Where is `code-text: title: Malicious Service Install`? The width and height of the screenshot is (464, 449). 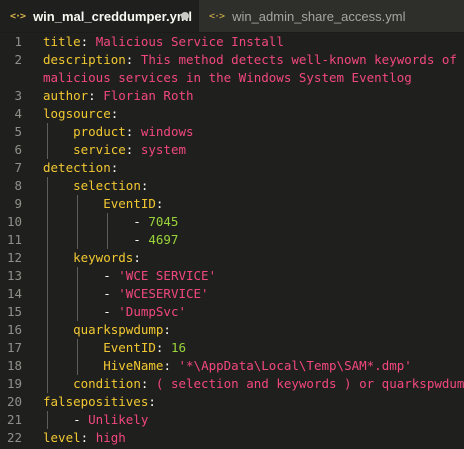
code-text: title: Malicious Service Install is located at coordinates (163, 42).